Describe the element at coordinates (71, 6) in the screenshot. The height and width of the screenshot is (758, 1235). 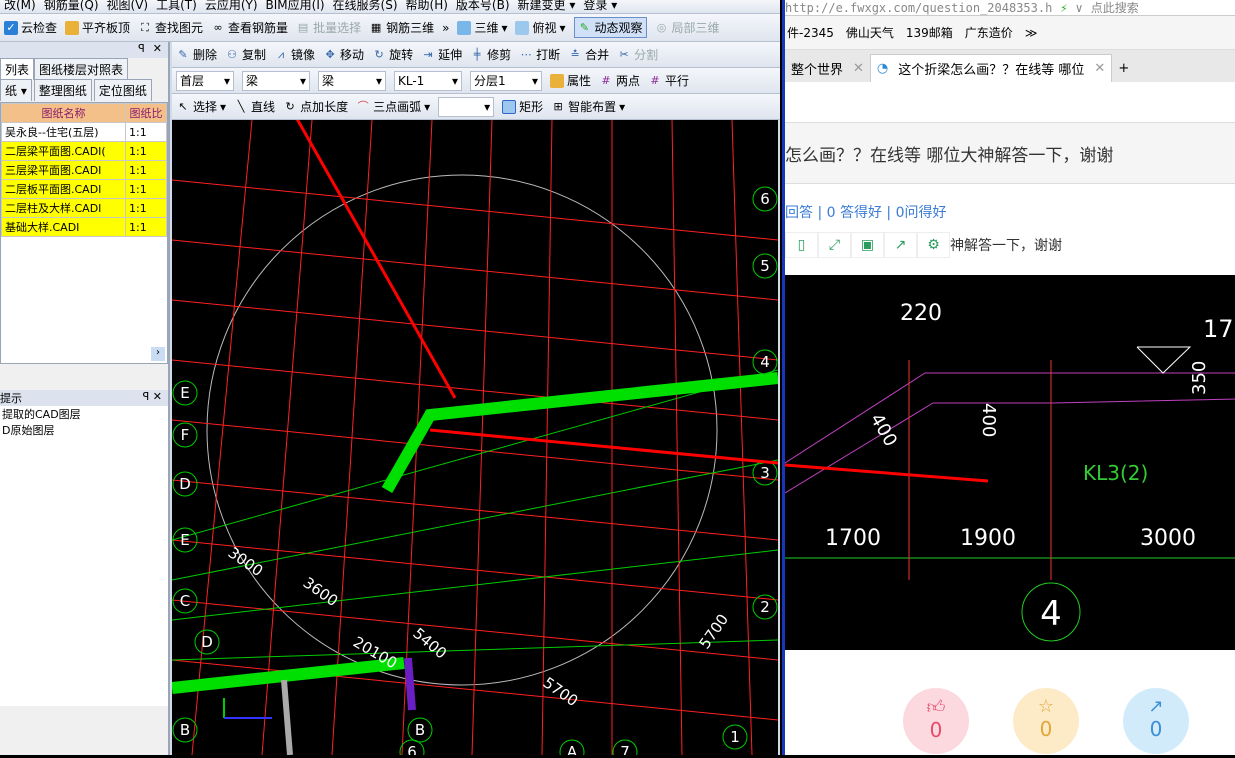
I see `menu-item: 钢筋量(Q)` at that location.